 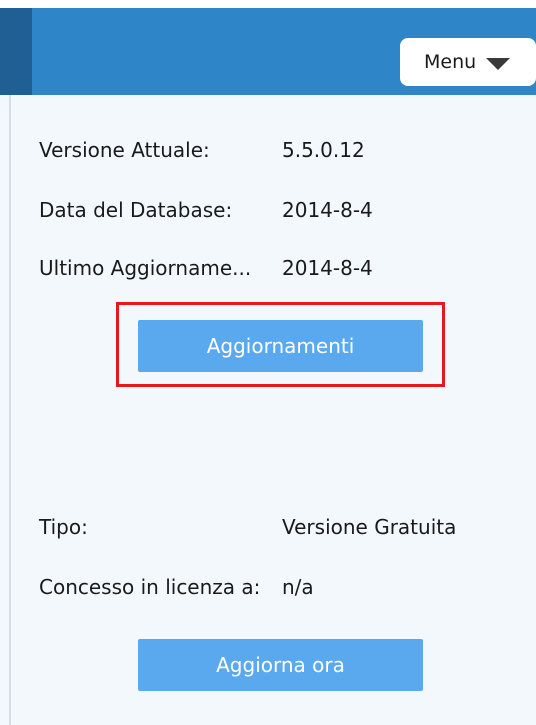 What do you see at coordinates (369, 527) in the screenshot?
I see `license-type-value: Versione Gratuita` at bounding box center [369, 527].